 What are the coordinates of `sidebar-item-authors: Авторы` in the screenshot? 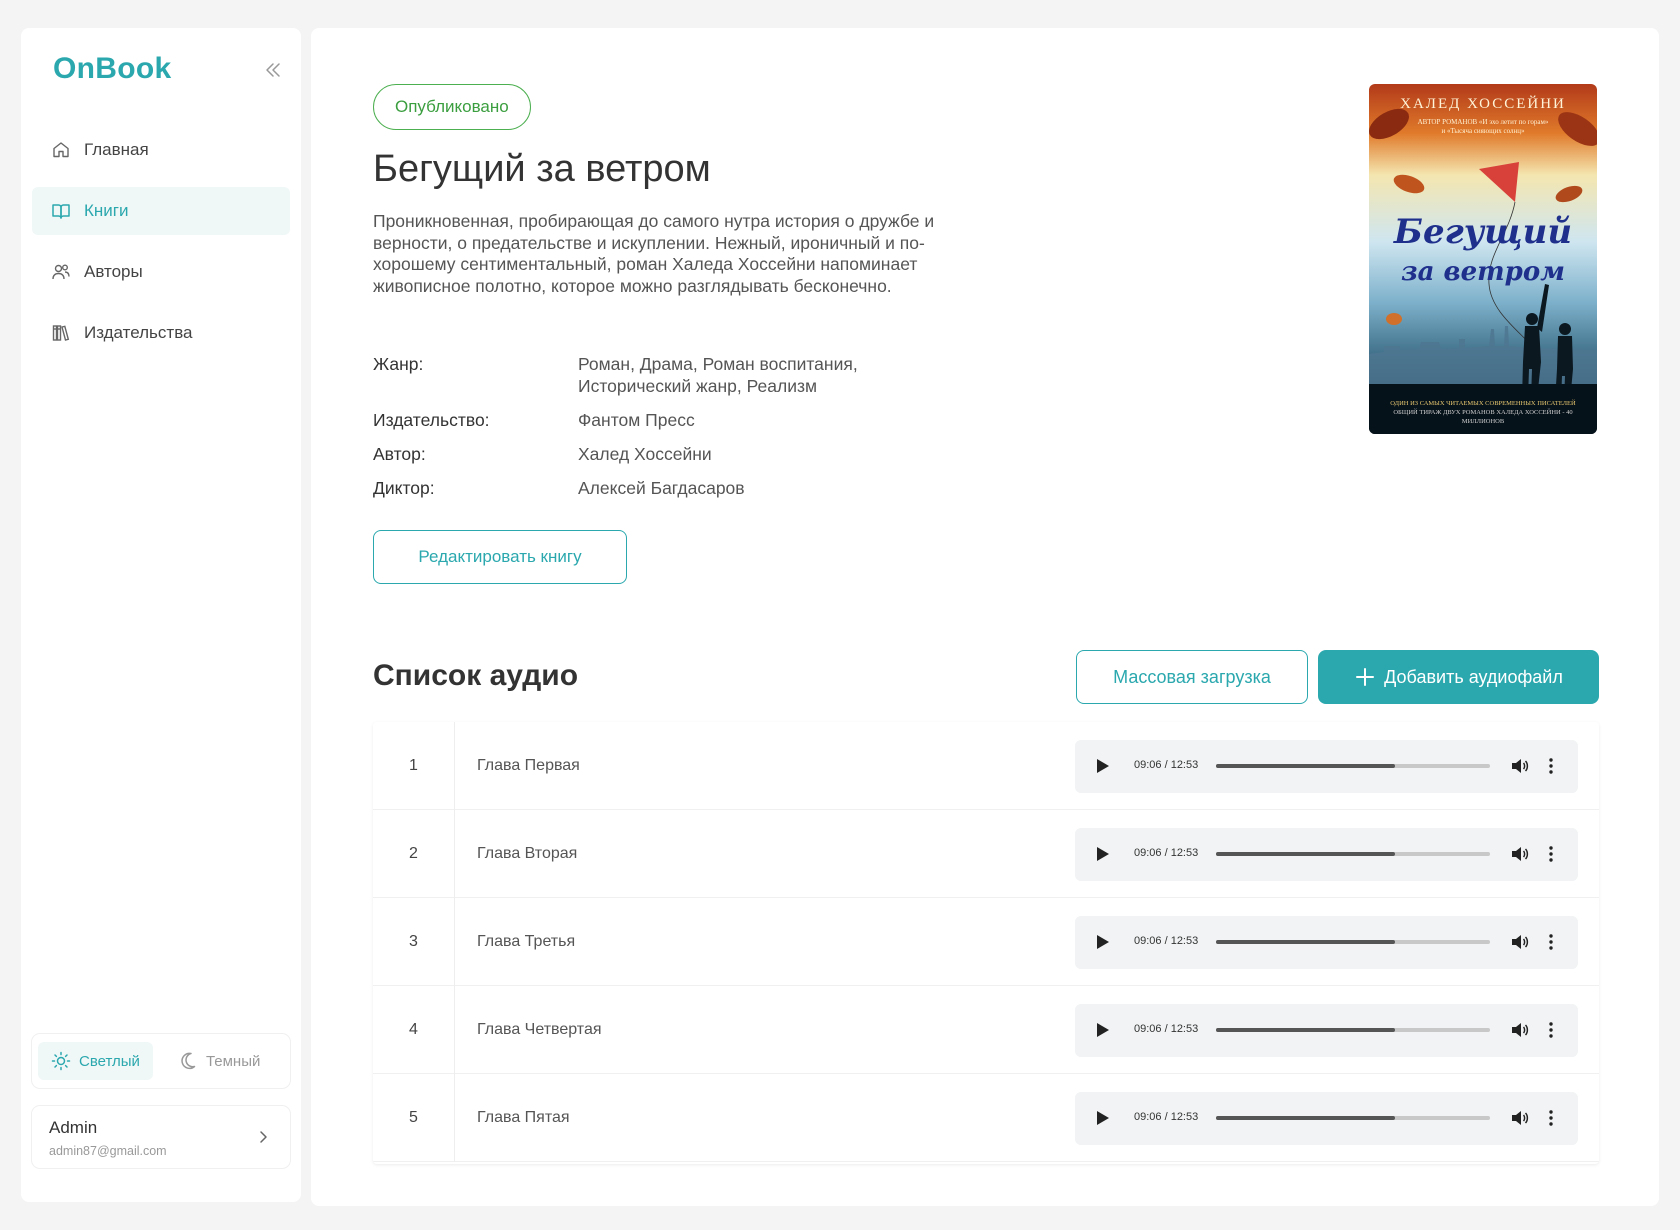 It's located at (161, 272).